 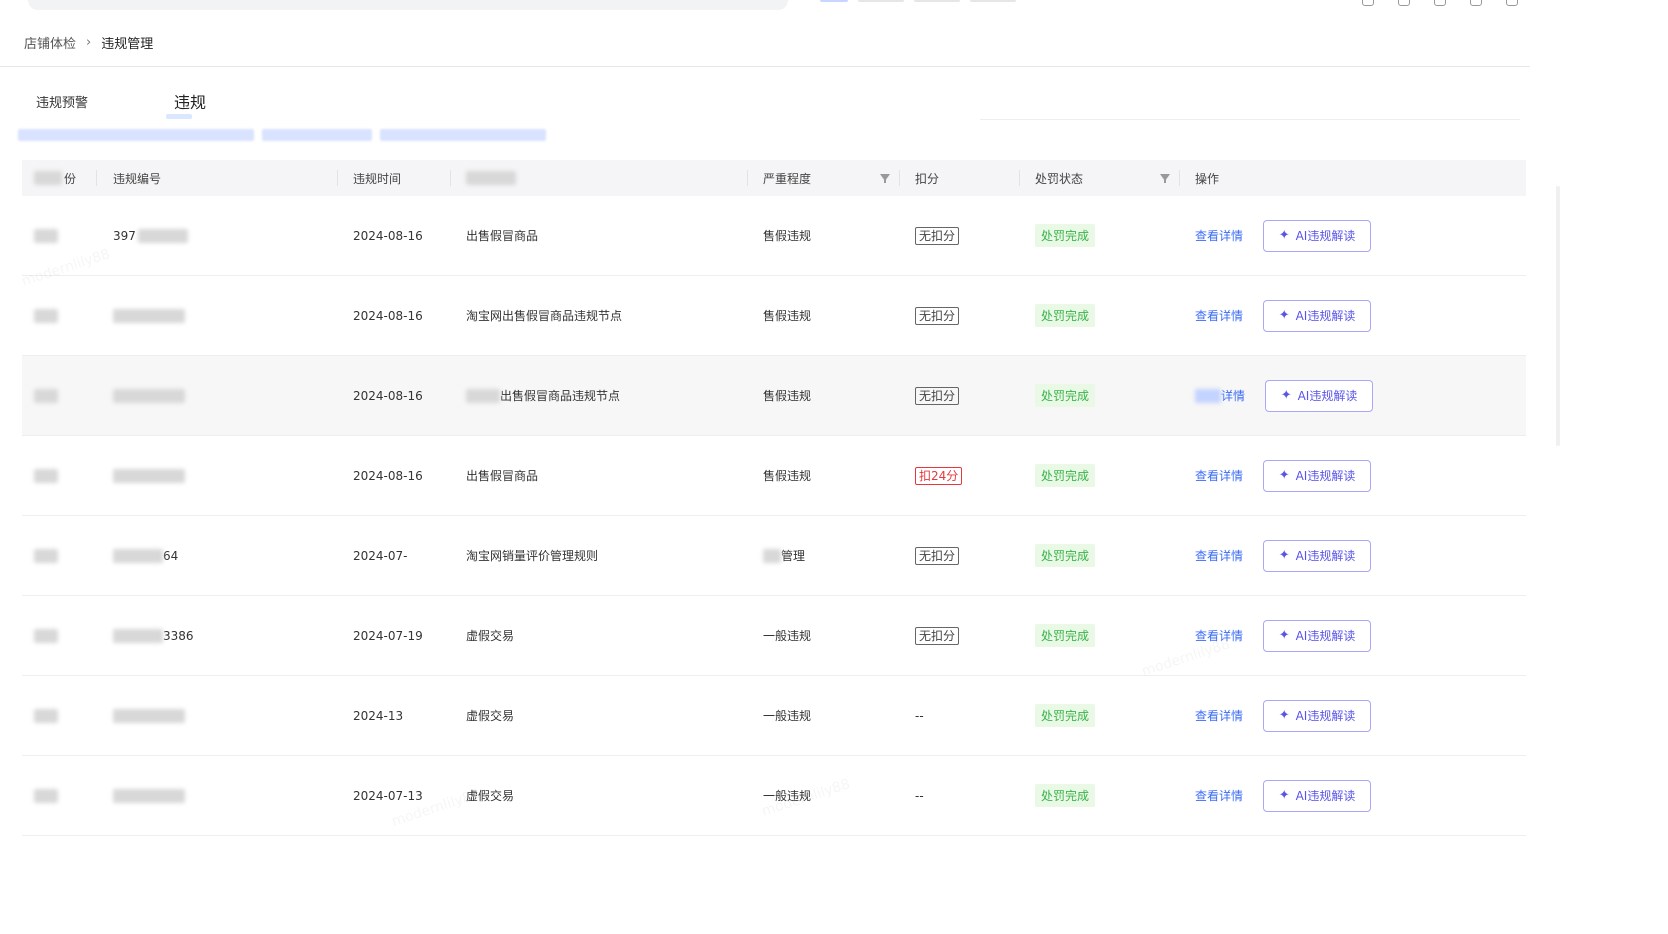 What do you see at coordinates (1233, 395) in the screenshot?
I see `view-details-link: 详情` at bounding box center [1233, 395].